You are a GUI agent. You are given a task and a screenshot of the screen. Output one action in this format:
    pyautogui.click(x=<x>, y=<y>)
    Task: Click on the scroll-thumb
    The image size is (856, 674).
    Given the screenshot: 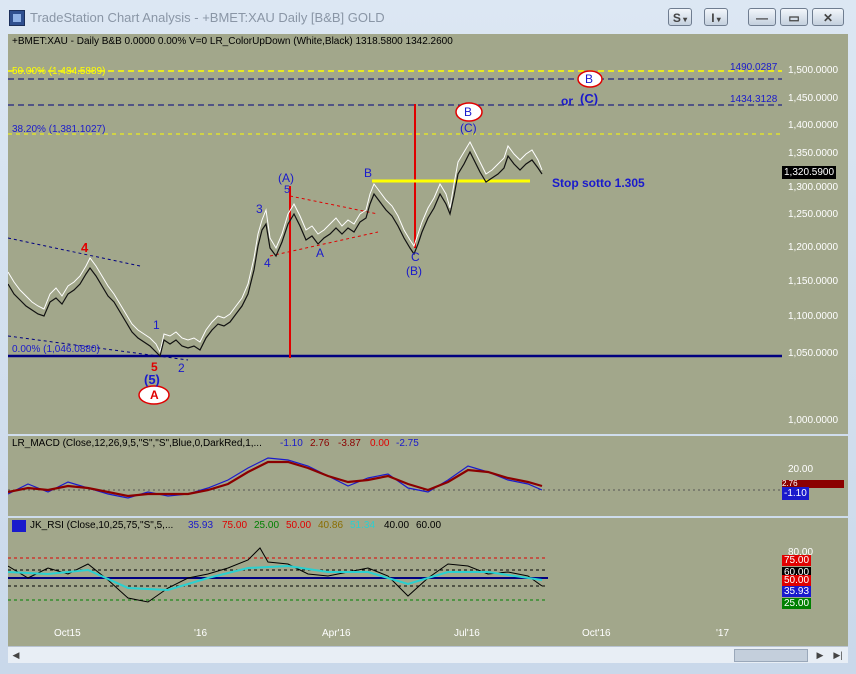 What is the action you would take?
    pyautogui.click(x=771, y=655)
    